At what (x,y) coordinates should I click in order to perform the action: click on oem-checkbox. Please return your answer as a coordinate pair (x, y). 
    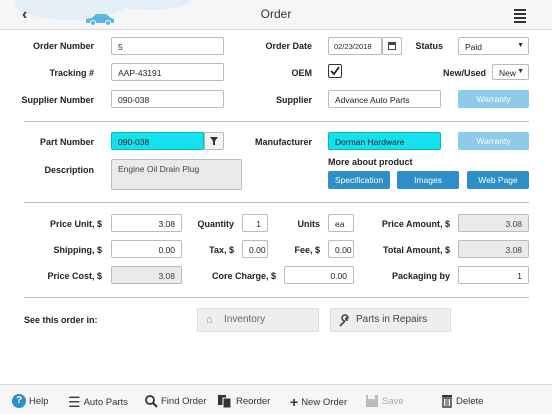
    Looking at the image, I should click on (335, 71).